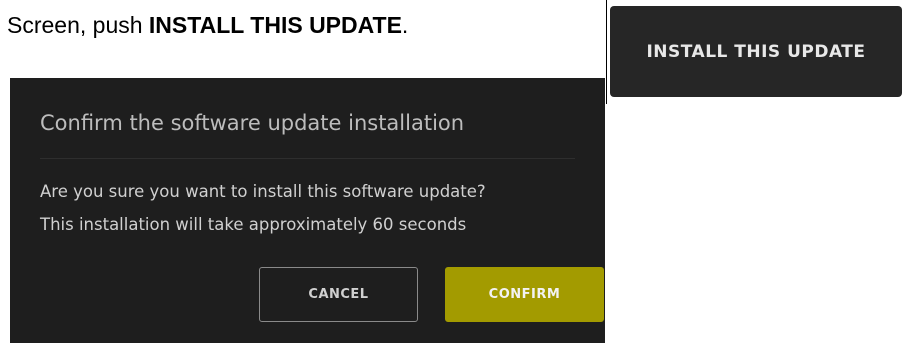  Describe the element at coordinates (405, 25) in the screenshot. I see `instruction-suffix: .` at that location.